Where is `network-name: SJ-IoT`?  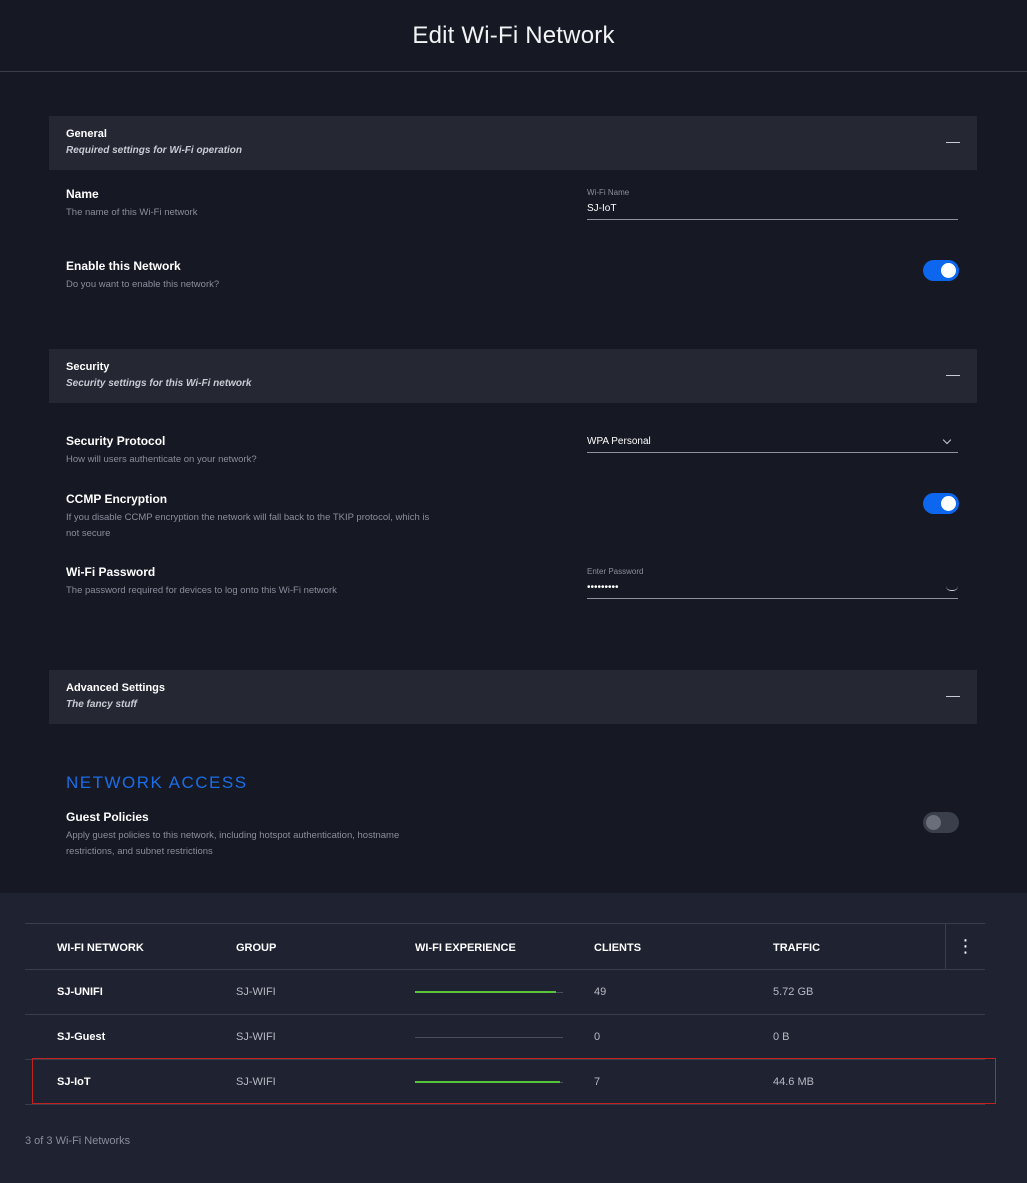 network-name: SJ-IoT is located at coordinates (74, 1082).